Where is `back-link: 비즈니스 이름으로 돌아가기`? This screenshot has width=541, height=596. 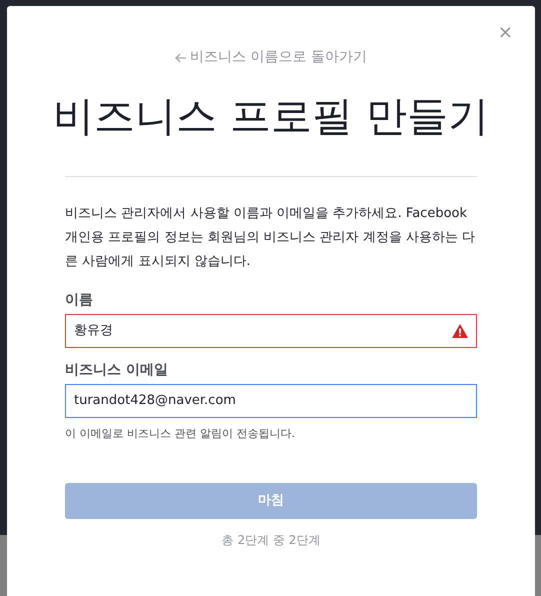 back-link: 비즈니스 이름으로 돌아가기 is located at coordinates (271, 57).